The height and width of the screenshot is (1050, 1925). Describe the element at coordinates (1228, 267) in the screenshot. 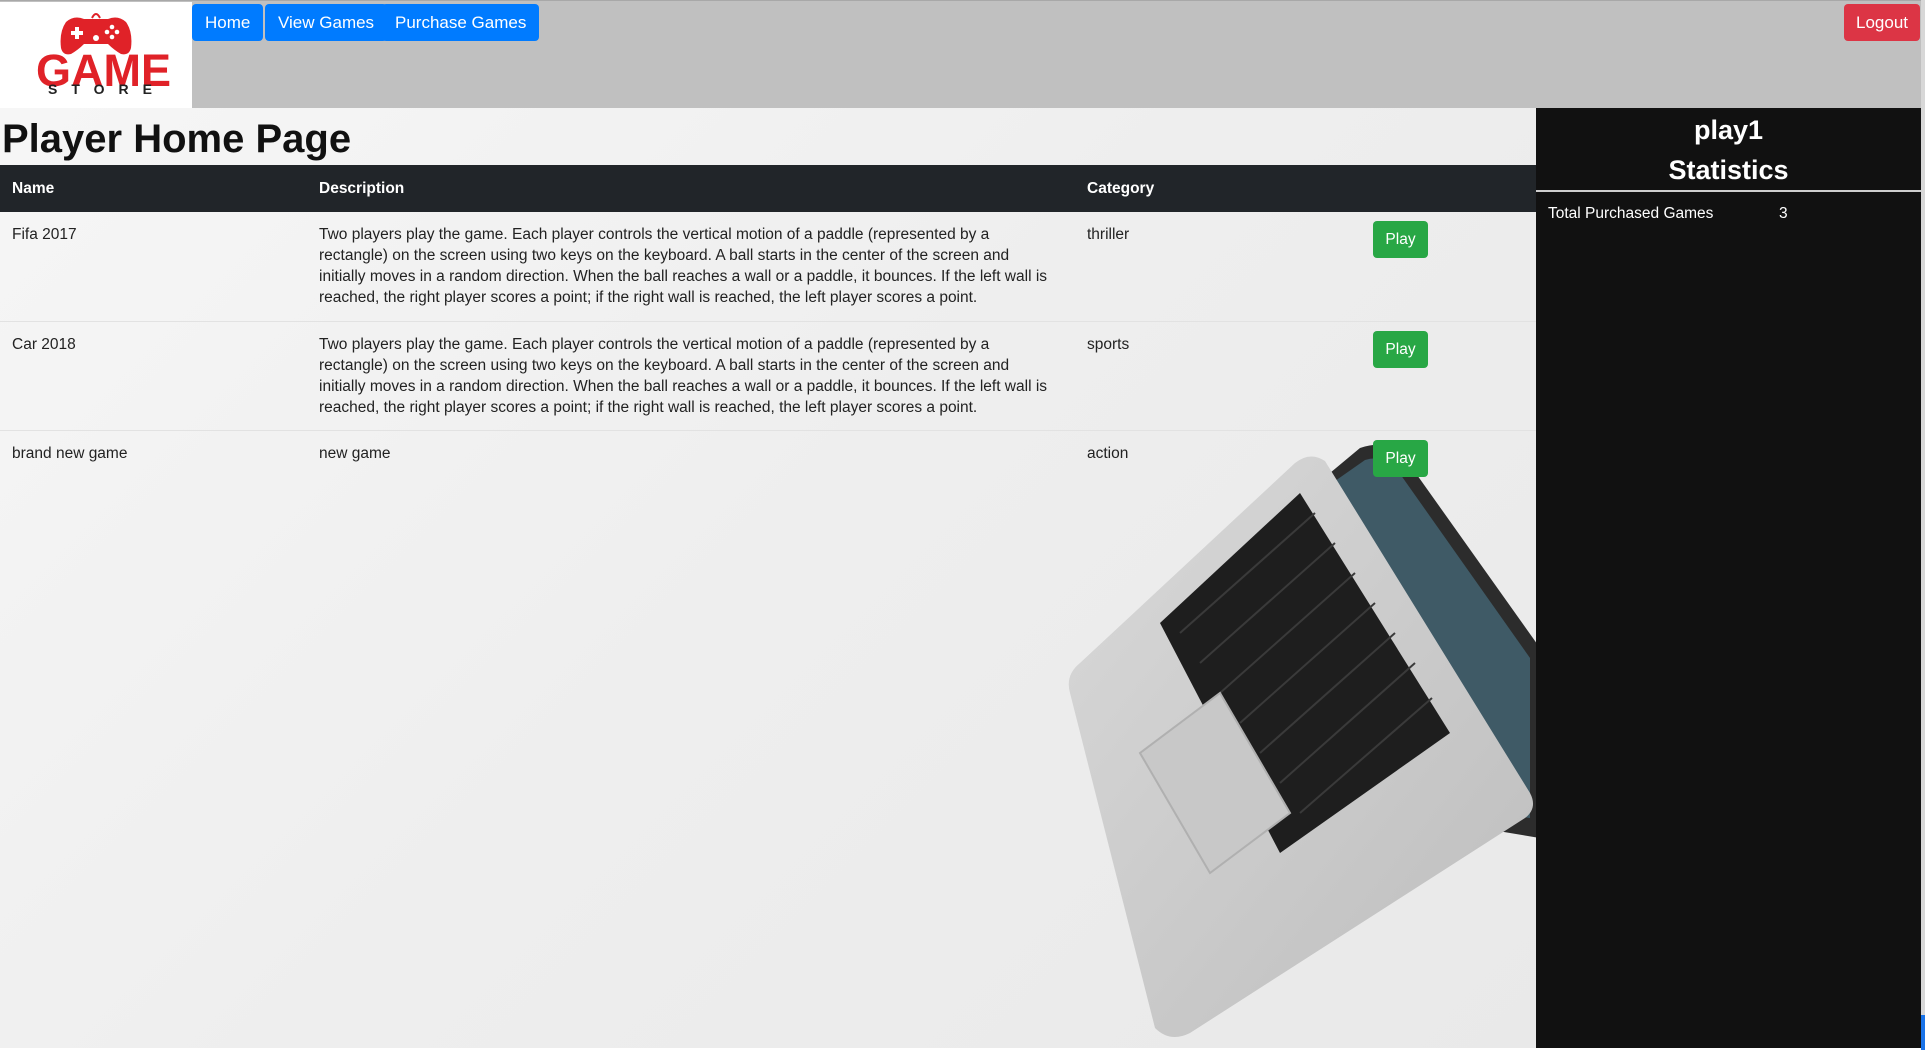

I see `game-category-cell: thriller` at that location.